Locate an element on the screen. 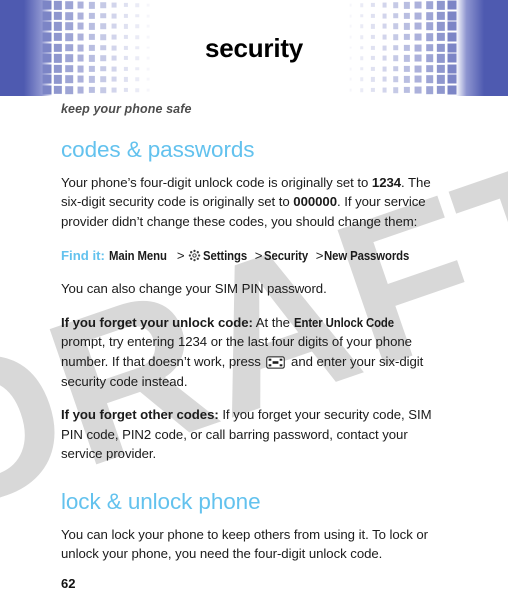 This screenshot has height=616, width=508. menu-step-settings: Settings is located at coordinates (224, 255).